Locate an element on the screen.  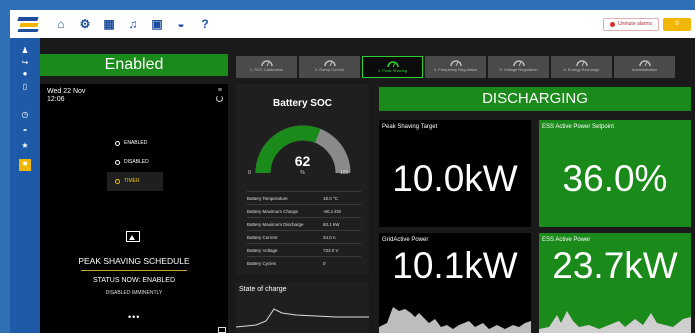
soc-gauge is located at coordinates (303, 149).